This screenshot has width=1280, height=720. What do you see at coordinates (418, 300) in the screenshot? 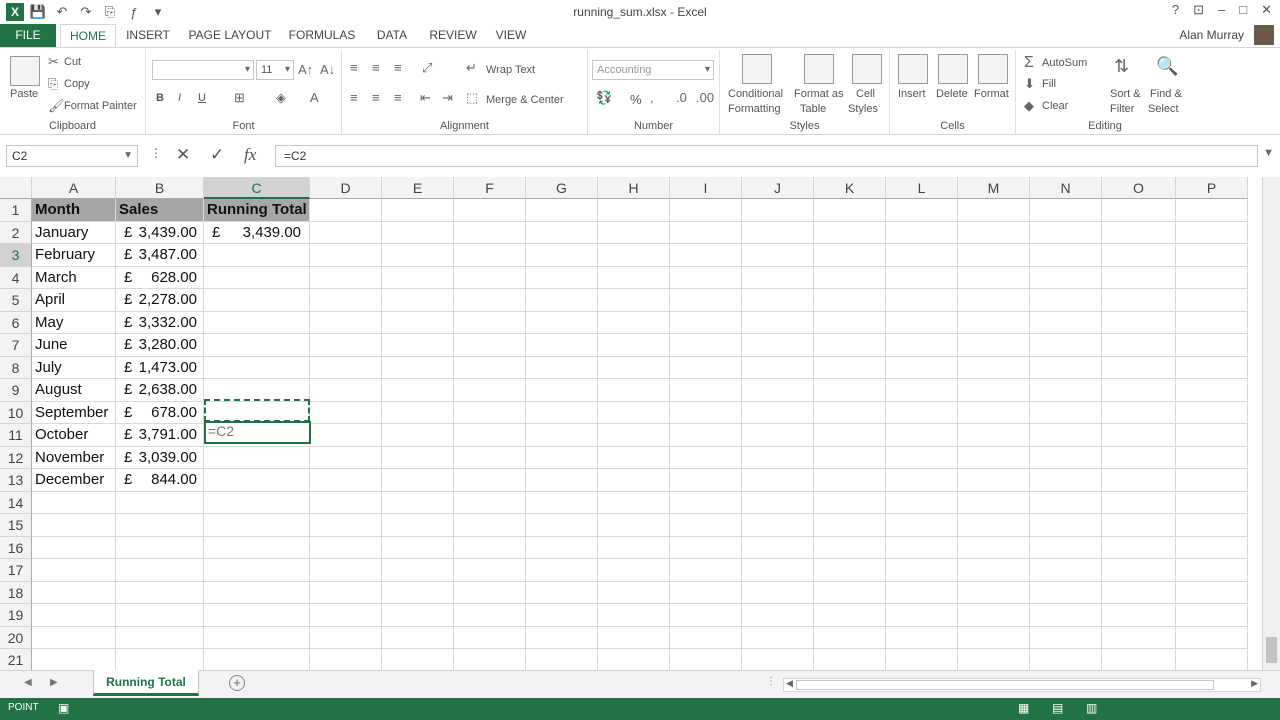
I see `cell-e5` at bounding box center [418, 300].